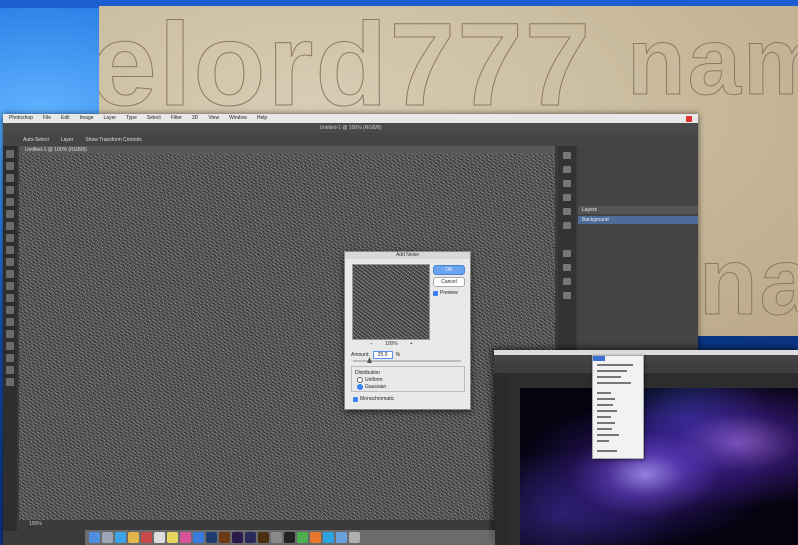 The height and width of the screenshot is (545, 798). What do you see at coordinates (10, 382) in the screenshot?
I see `zoom-tool-icon` at bounding box center [10, 382].